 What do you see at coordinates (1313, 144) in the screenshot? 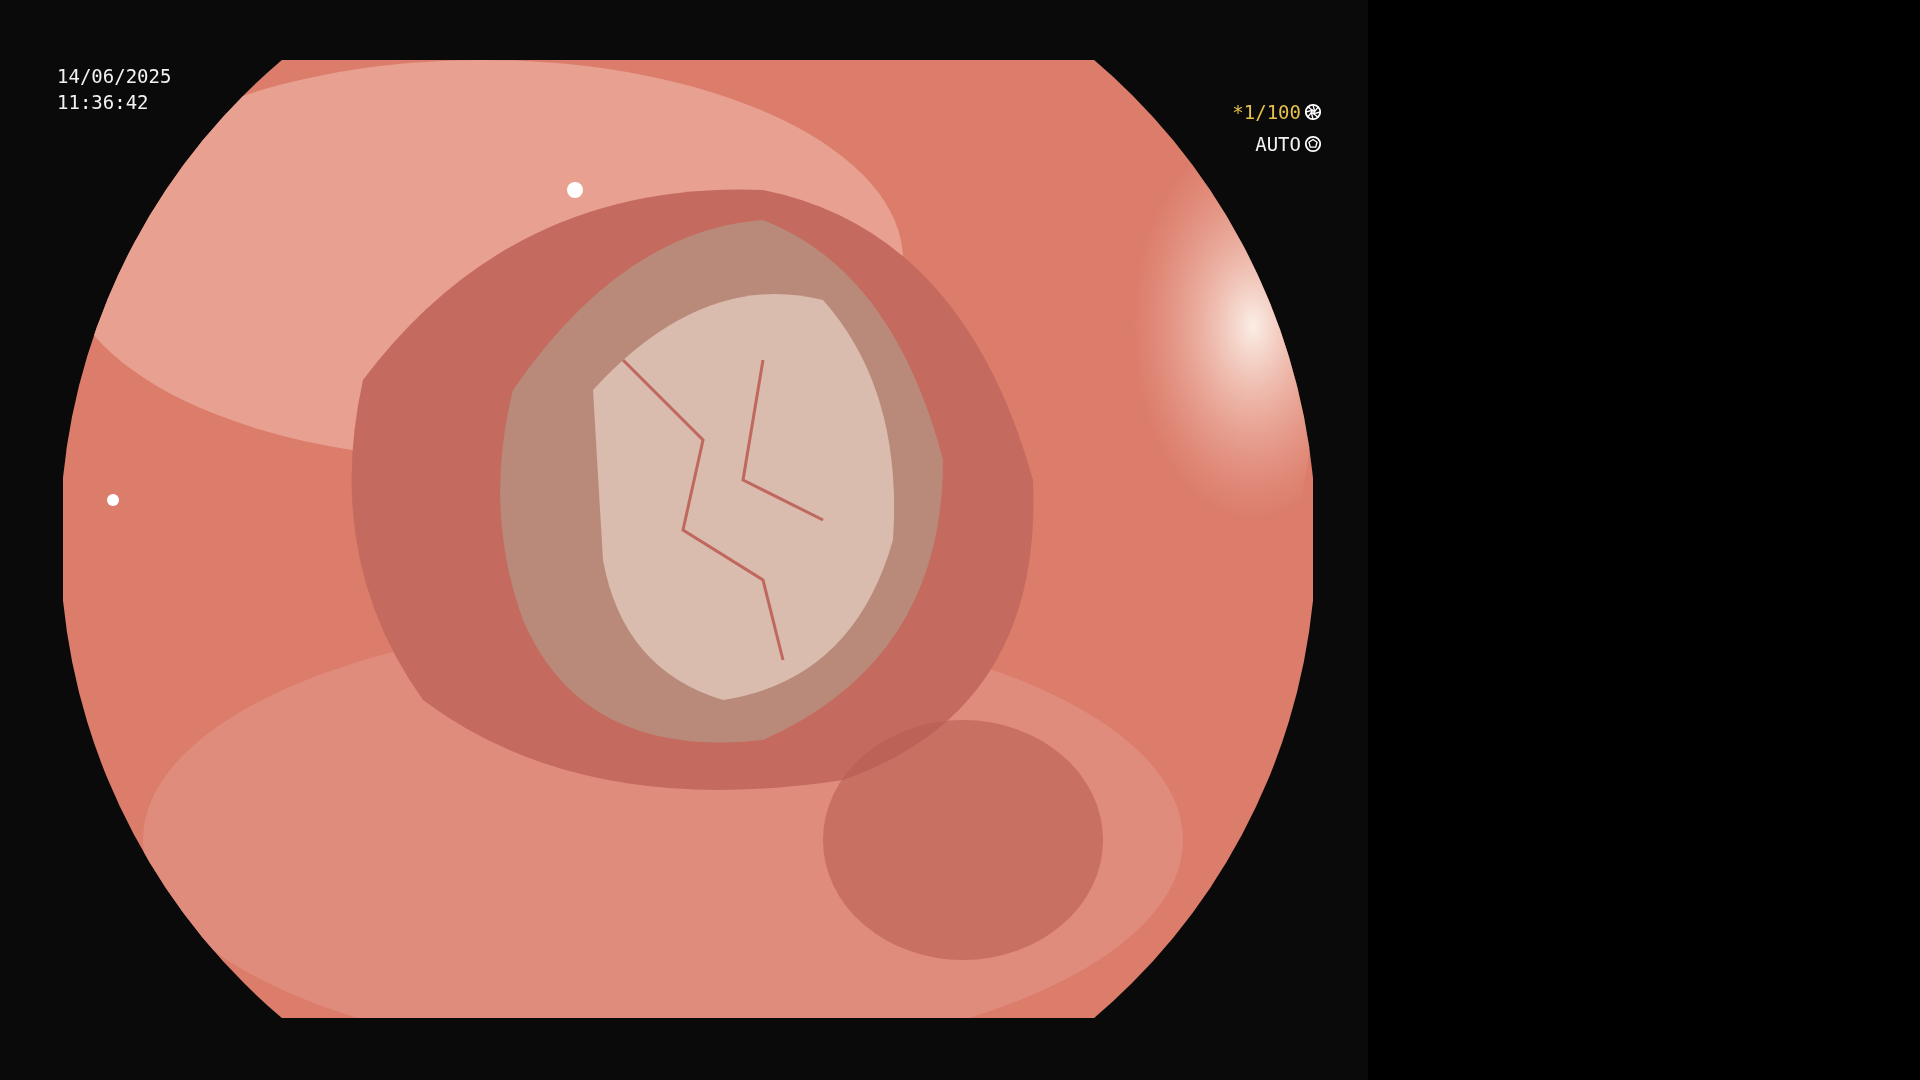
I see `iris-icon` at bounding box center [1313, 144].